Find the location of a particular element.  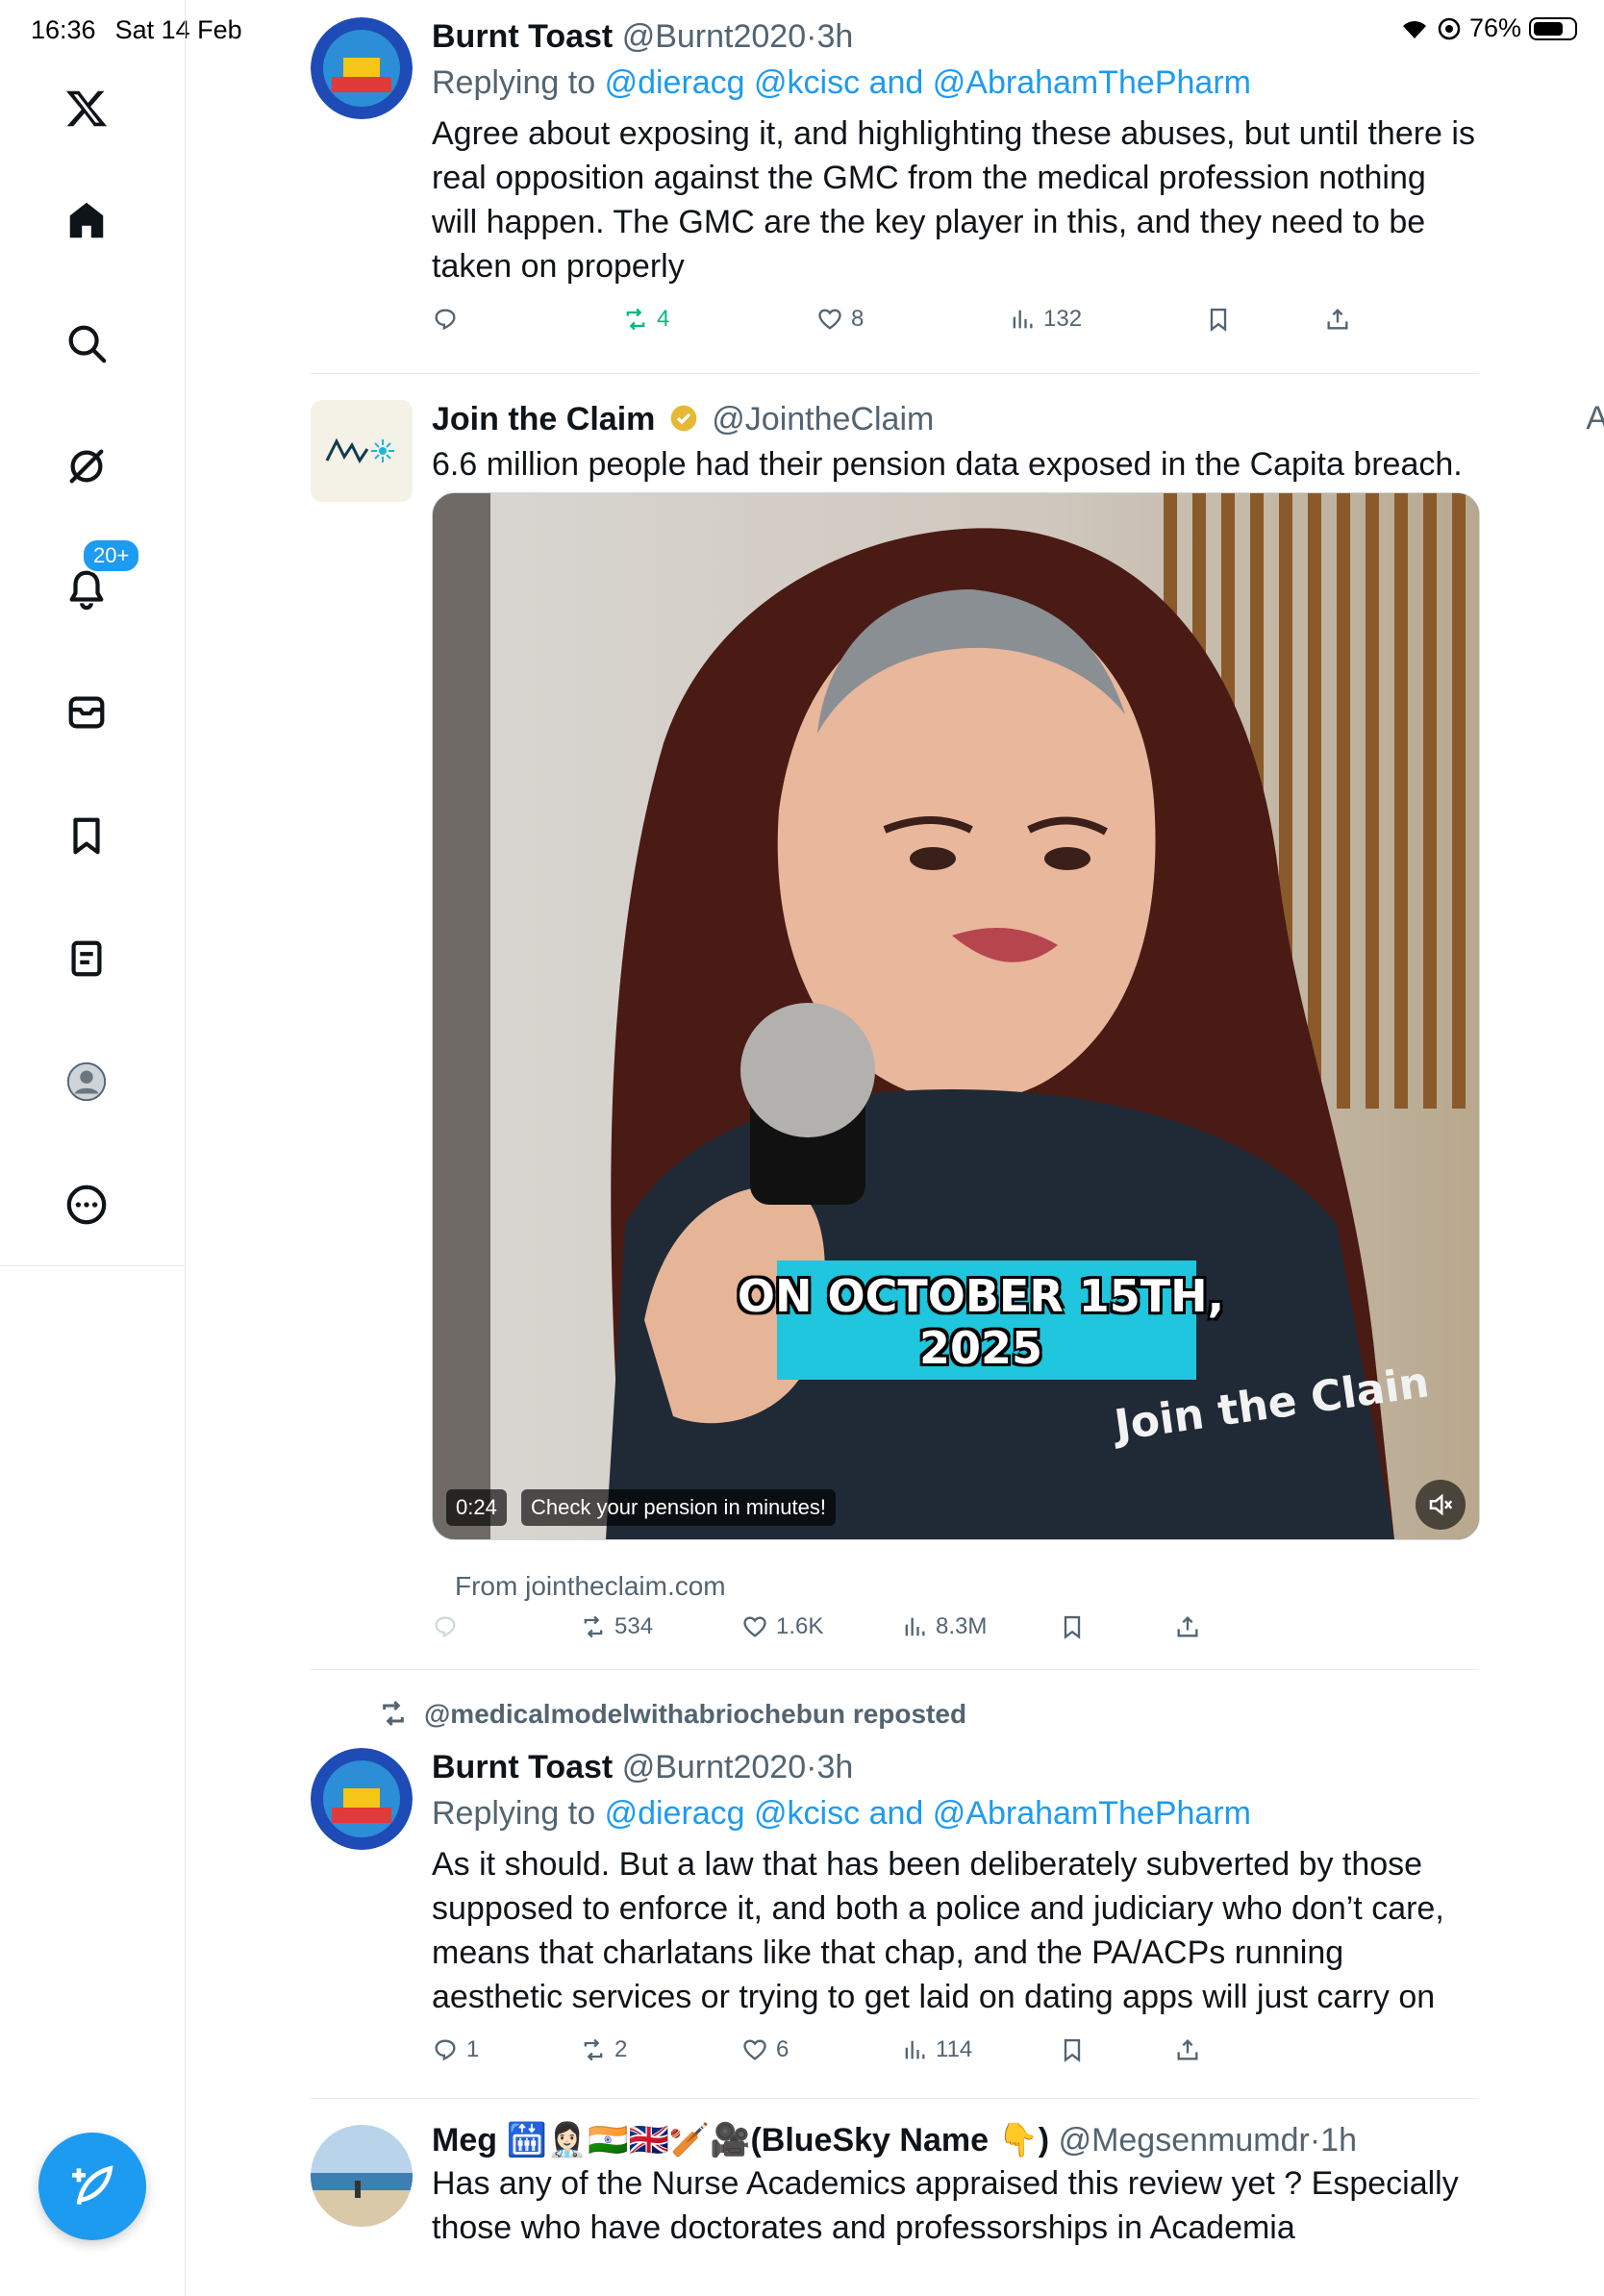

replying-label: Replying to is located at coordinates (514, 82).